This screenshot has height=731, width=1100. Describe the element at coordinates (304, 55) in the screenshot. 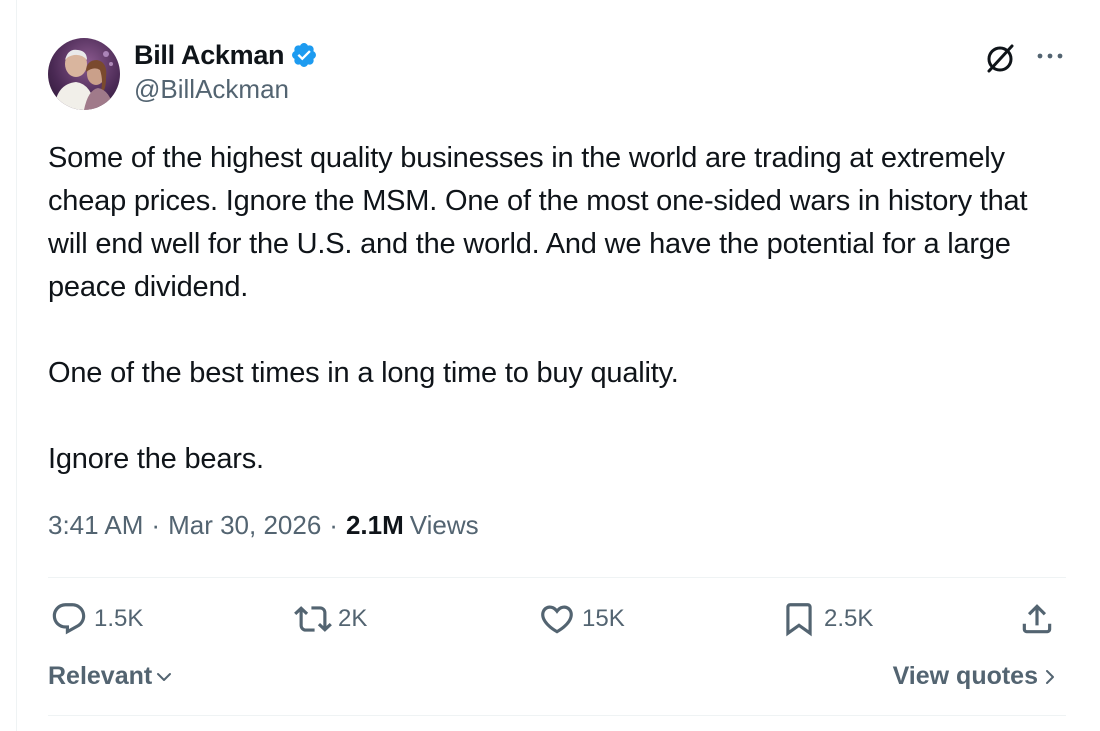

I see `verified-badge-icon` at that location.